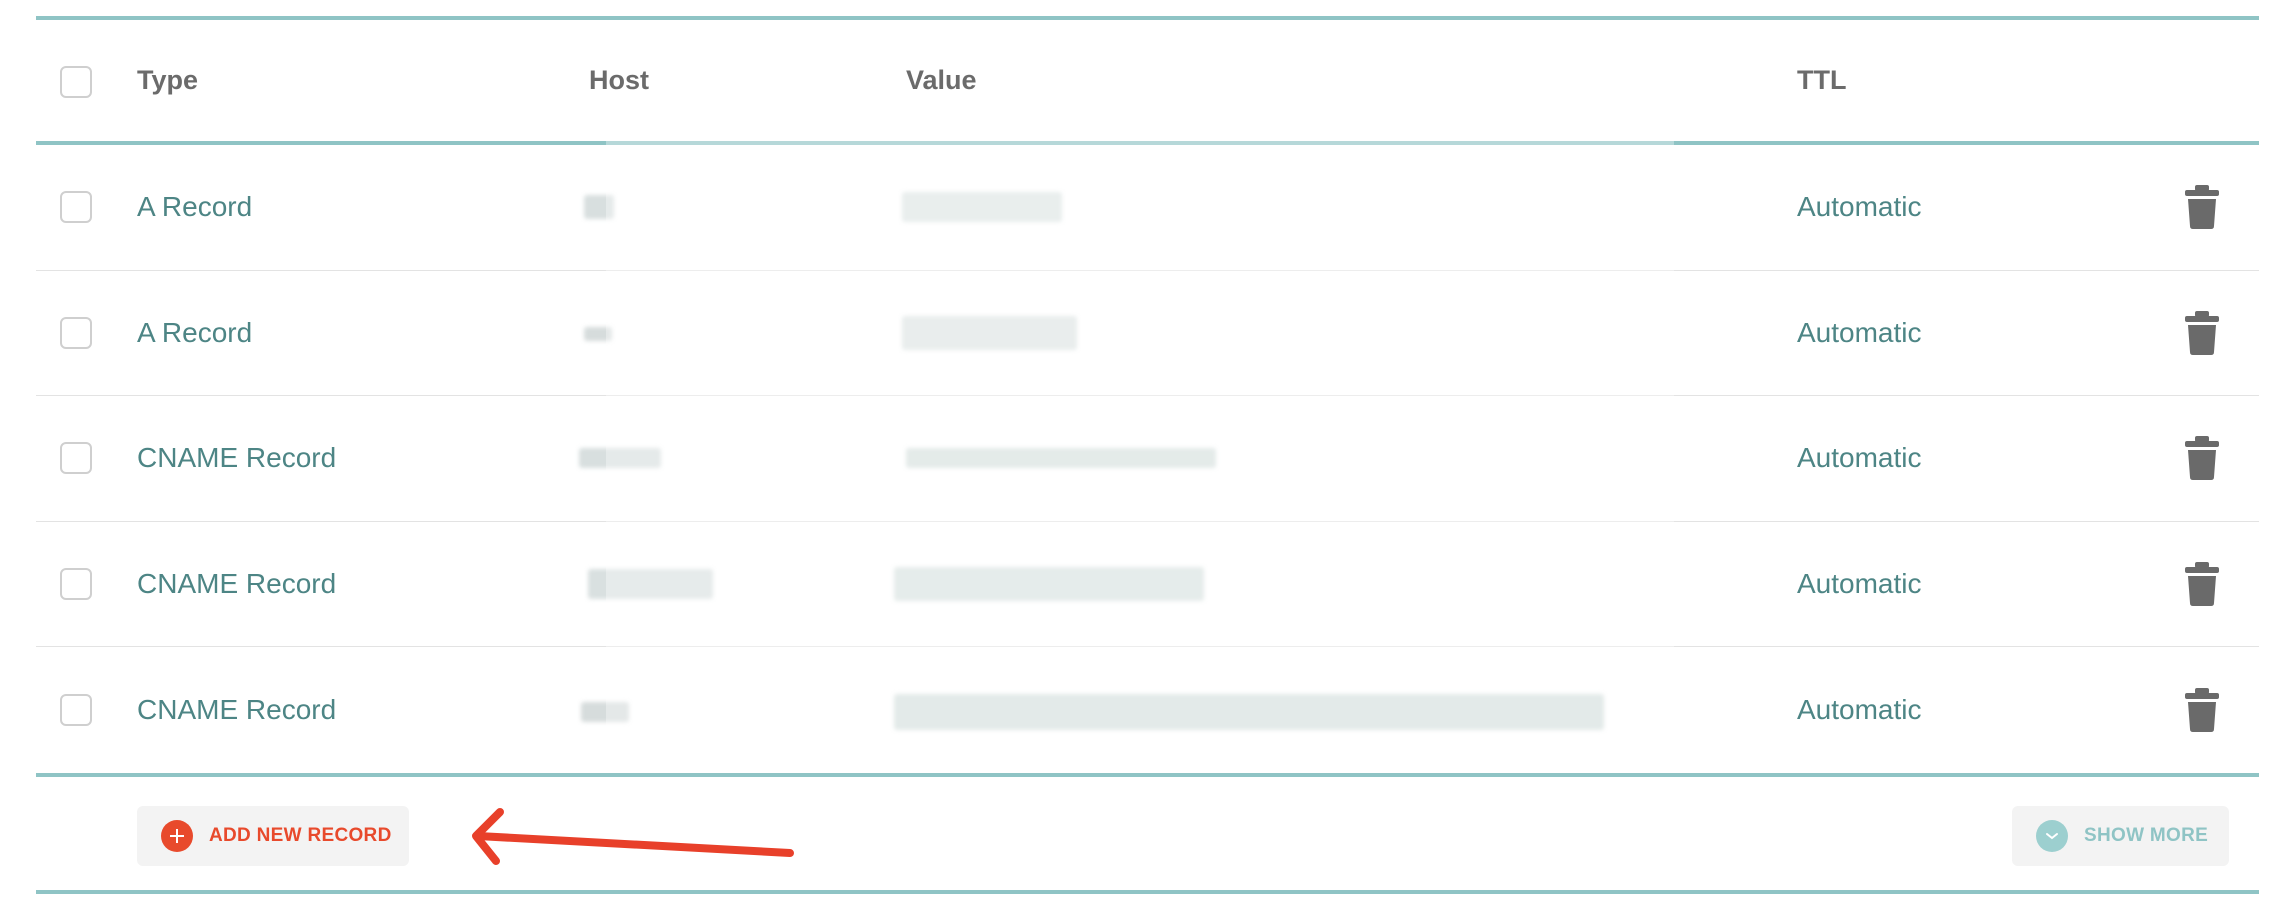 This screenshot has height=918, width=2294. Describe the element at coordinates (2146, 835) in the screenshot. I see `show-more-label: SHOW MORE` at that location.